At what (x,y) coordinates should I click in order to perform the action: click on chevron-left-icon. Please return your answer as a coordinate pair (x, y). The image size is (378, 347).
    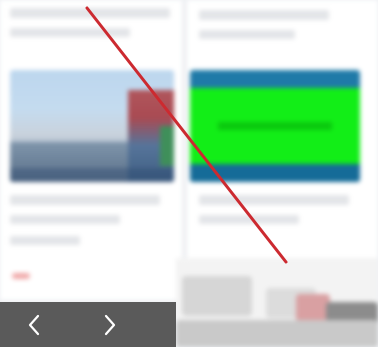
    Looking at the image, I should click on (34, 324).